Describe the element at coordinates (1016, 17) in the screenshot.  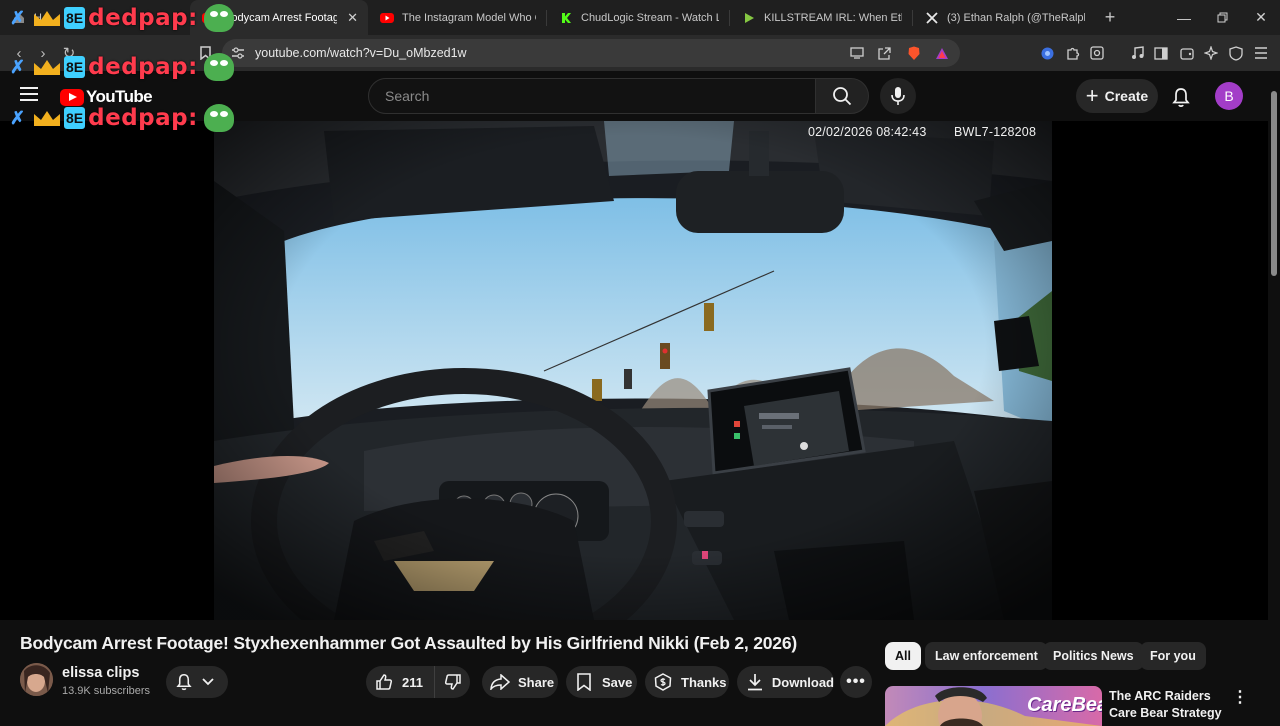
I see `tab-label: (3) Ethan Ralph (@TheRalphRet` at that location.